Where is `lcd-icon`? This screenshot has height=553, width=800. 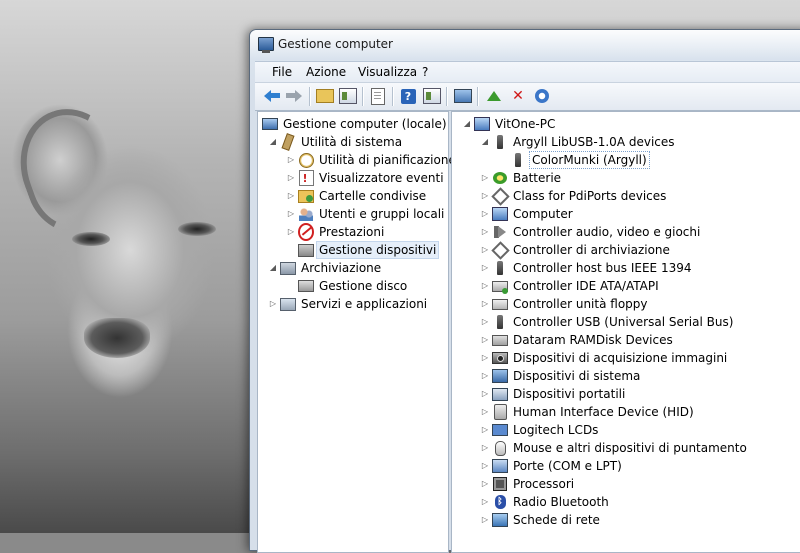 lcd-icon is located at coordinates (500, 430).